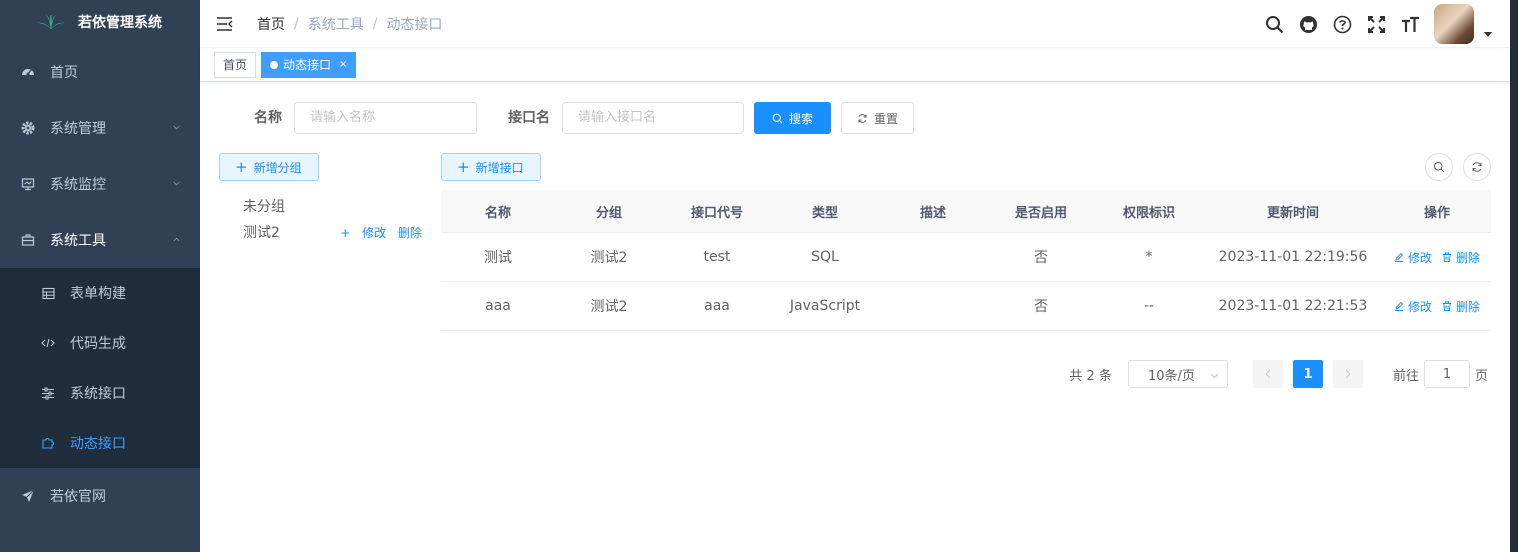  I want to click on add-api-button: + 新增接口, so click(491, 167).